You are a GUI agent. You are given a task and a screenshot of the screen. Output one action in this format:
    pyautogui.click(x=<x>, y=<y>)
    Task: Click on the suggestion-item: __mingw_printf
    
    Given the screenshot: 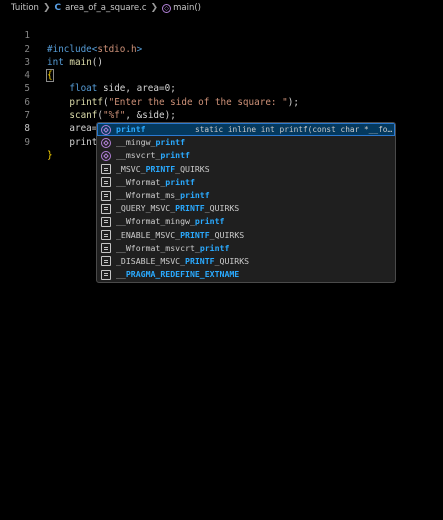 What is the action you would take?
    pyautogui.click(x=246, y=142)
    